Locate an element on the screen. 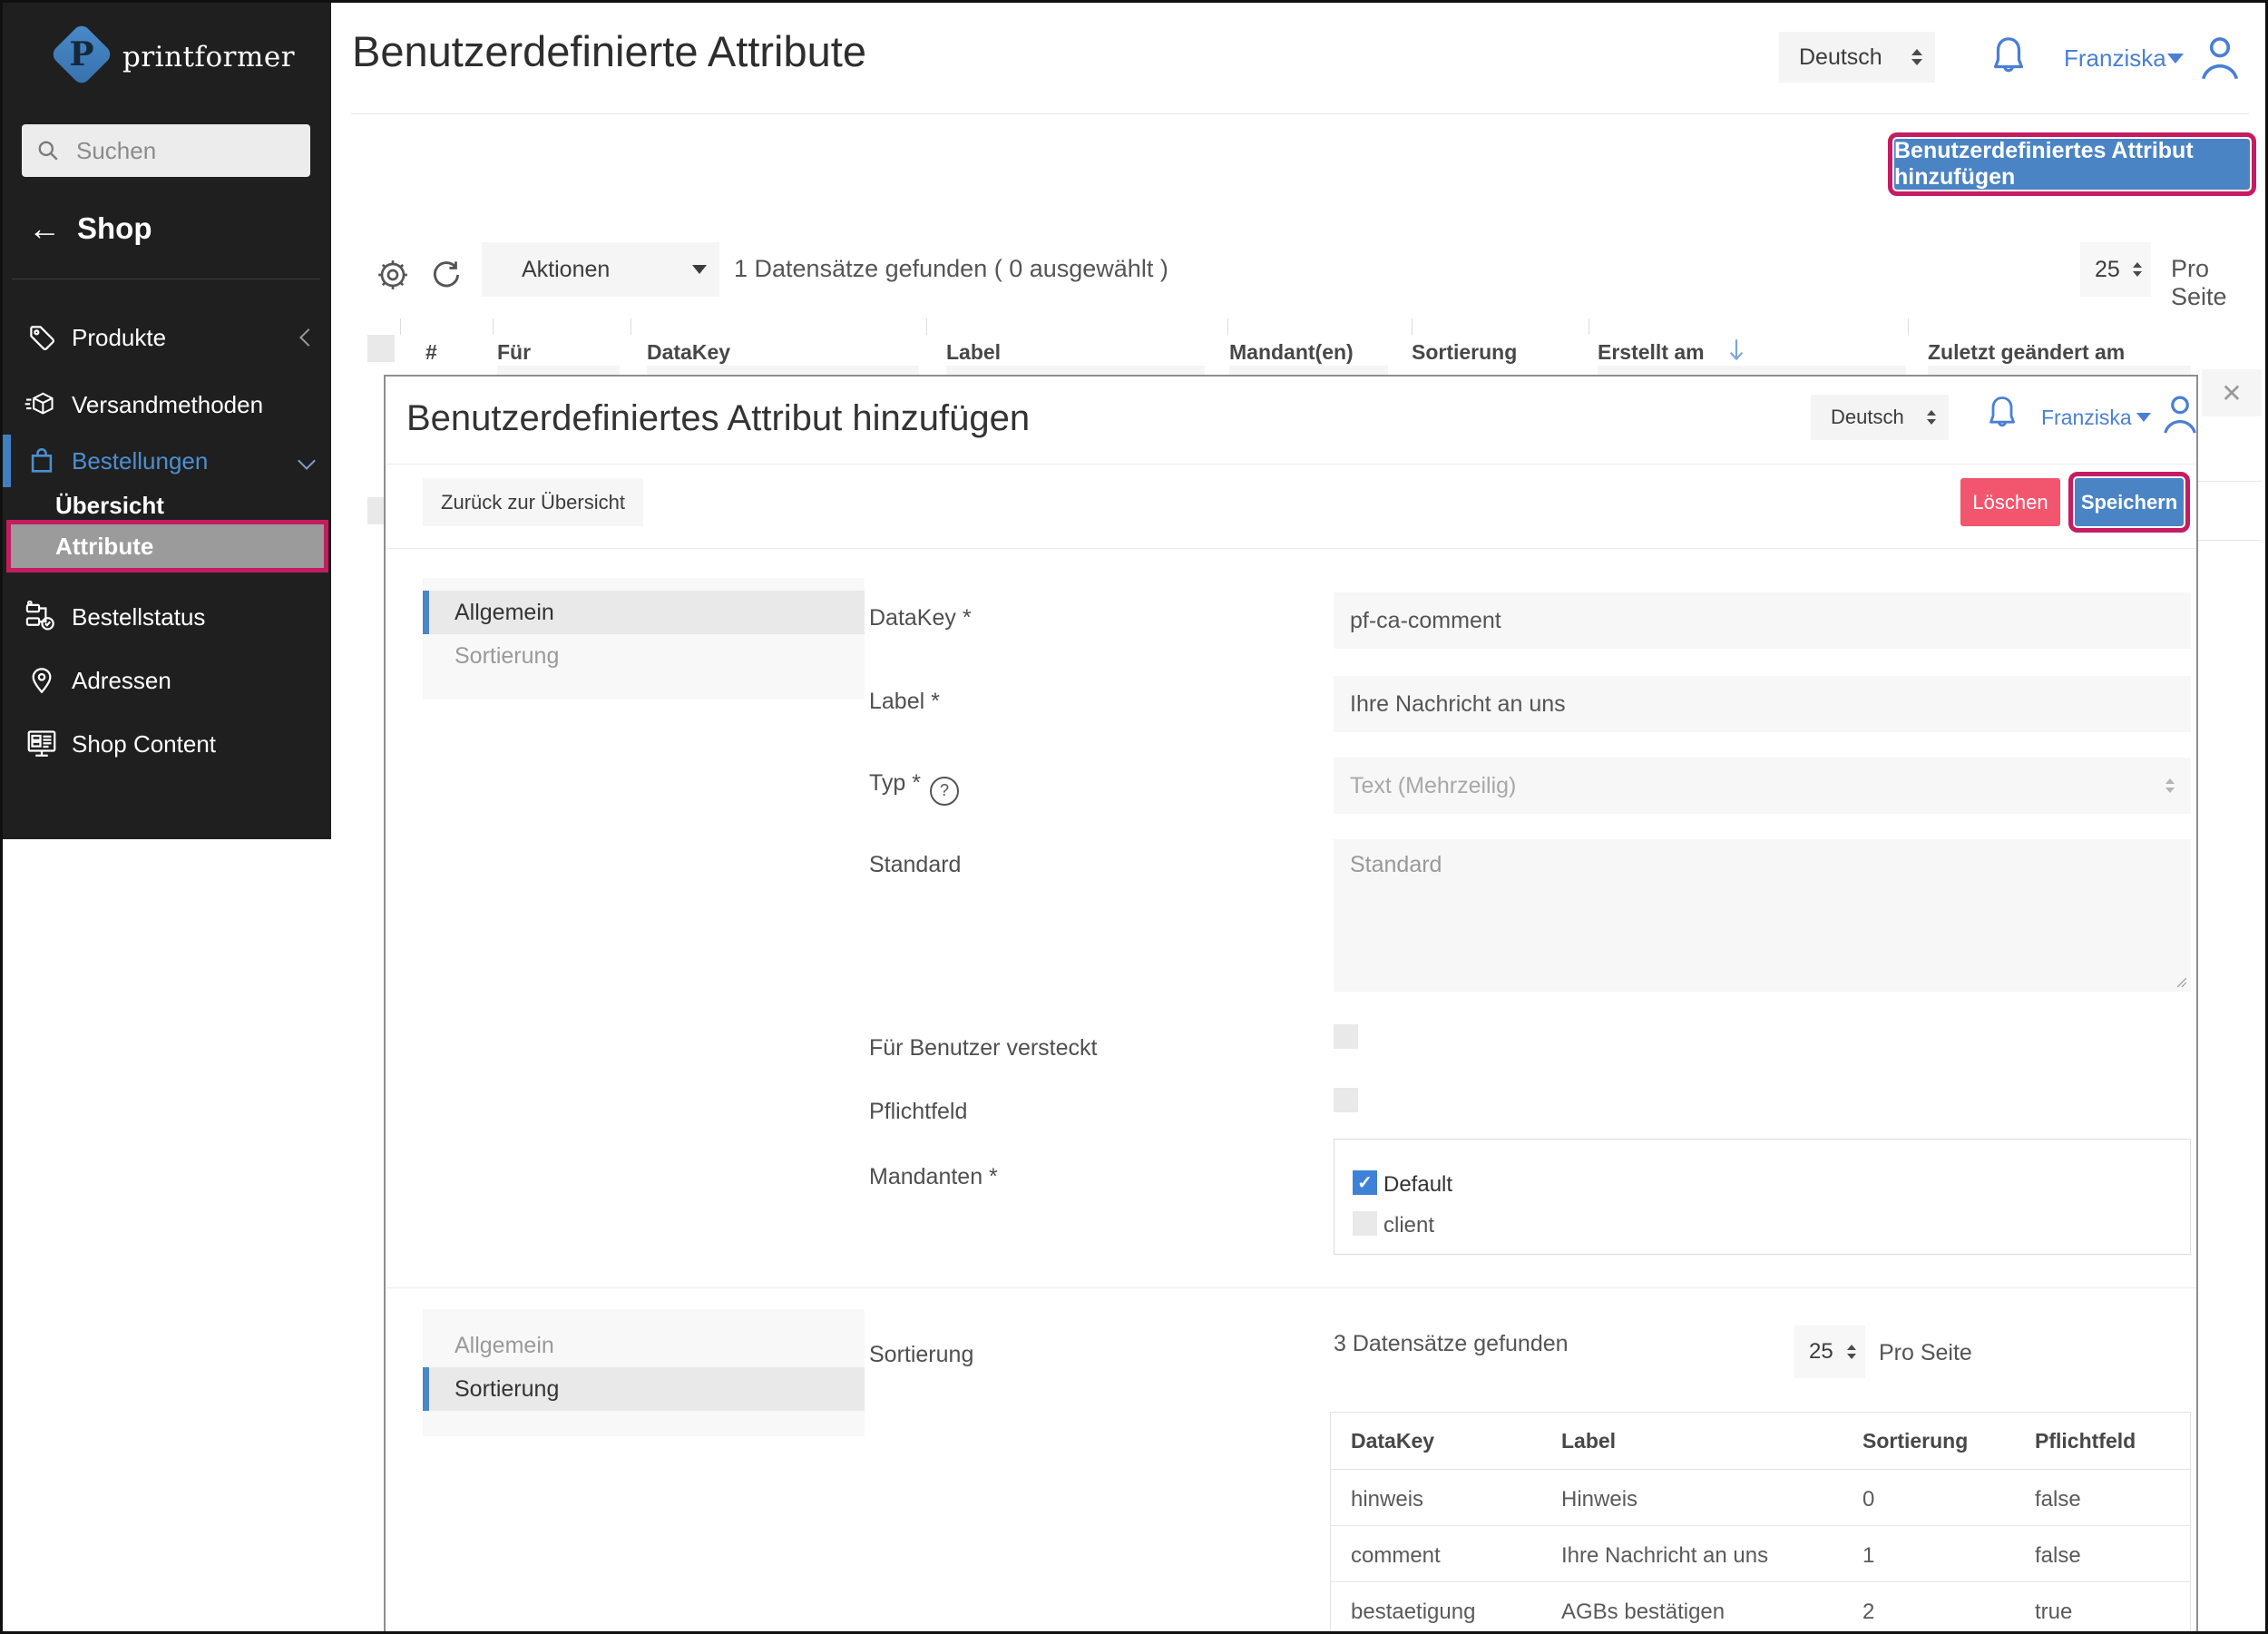 This screenshot has height=1634, width=2268. modal-user-menu: Franziska is located at coordinates (2086, 418).